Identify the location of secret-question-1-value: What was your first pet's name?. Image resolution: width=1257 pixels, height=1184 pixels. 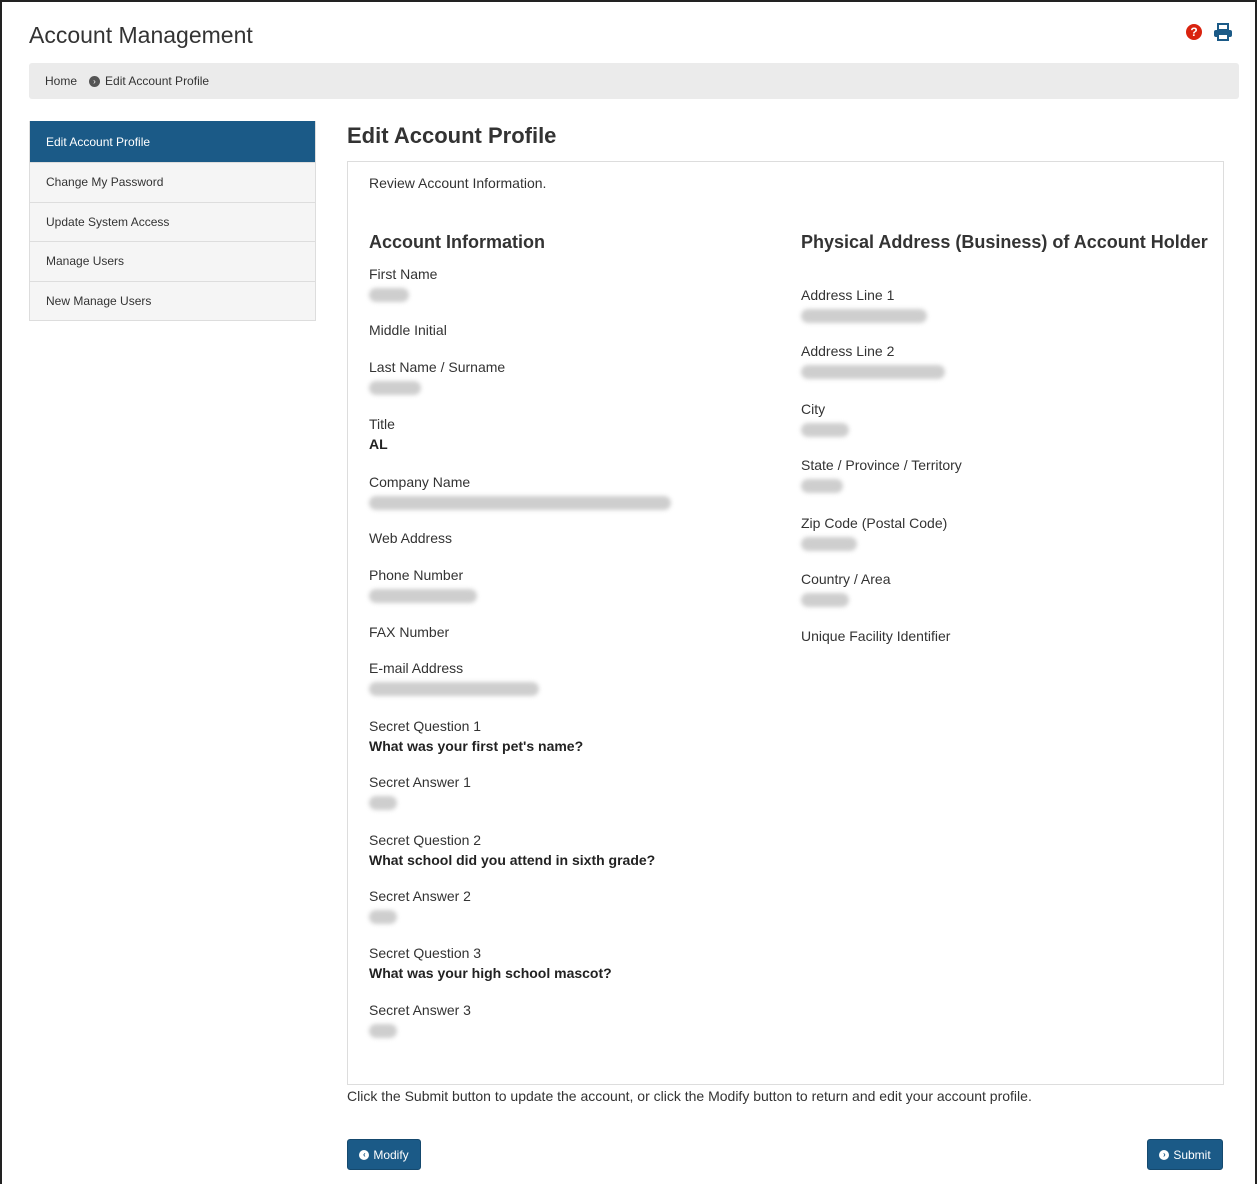
(476, 746).